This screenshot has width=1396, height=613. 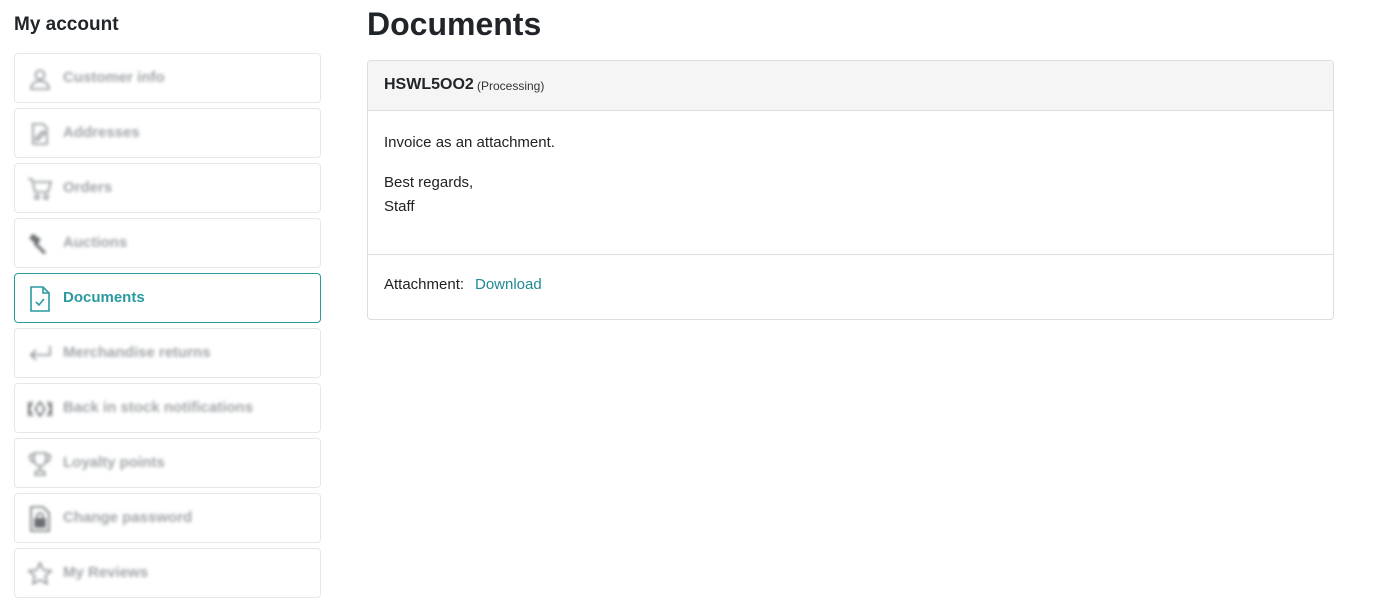 What do you see at coordinates (850, 286) in the screenshot?
I see `document-card-footer: Attachment: Download` at bounding box center [850, 286].